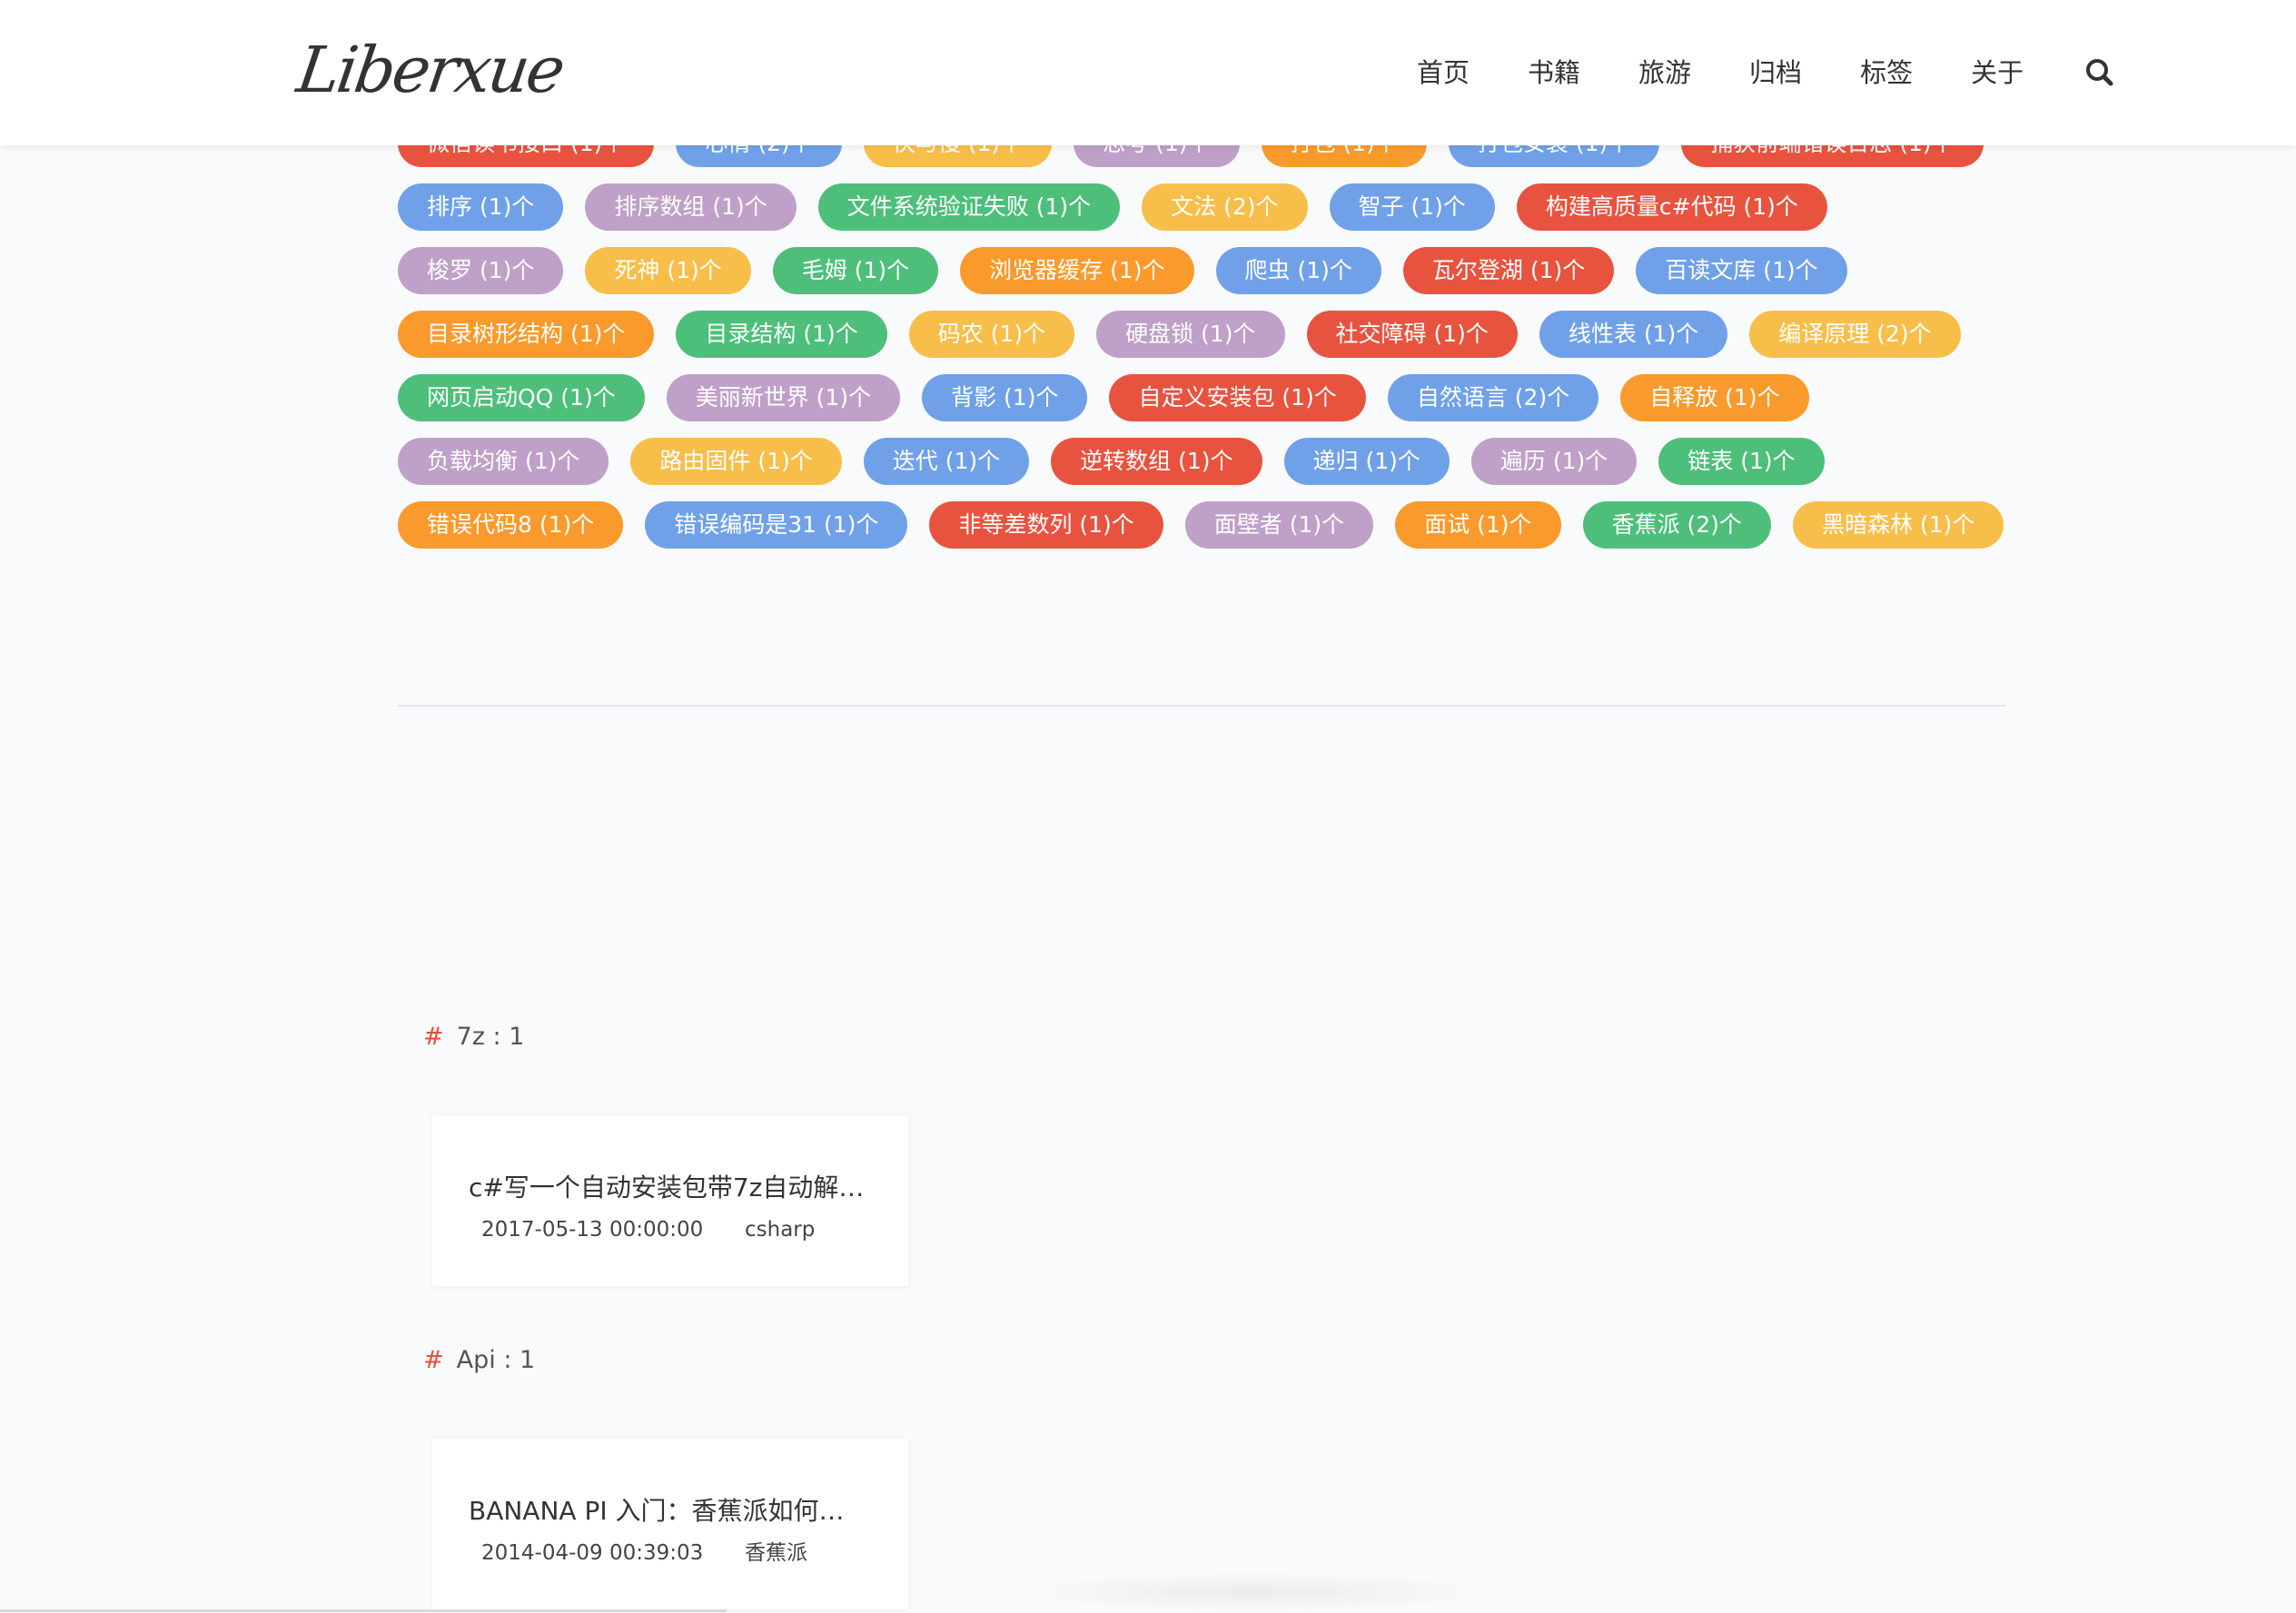 The height and width of the screenshot is (1613, 2296). Describe the element at coordinates (1554, 72) in the screenshot. I see `nav-item-books: 书籍` at that location.